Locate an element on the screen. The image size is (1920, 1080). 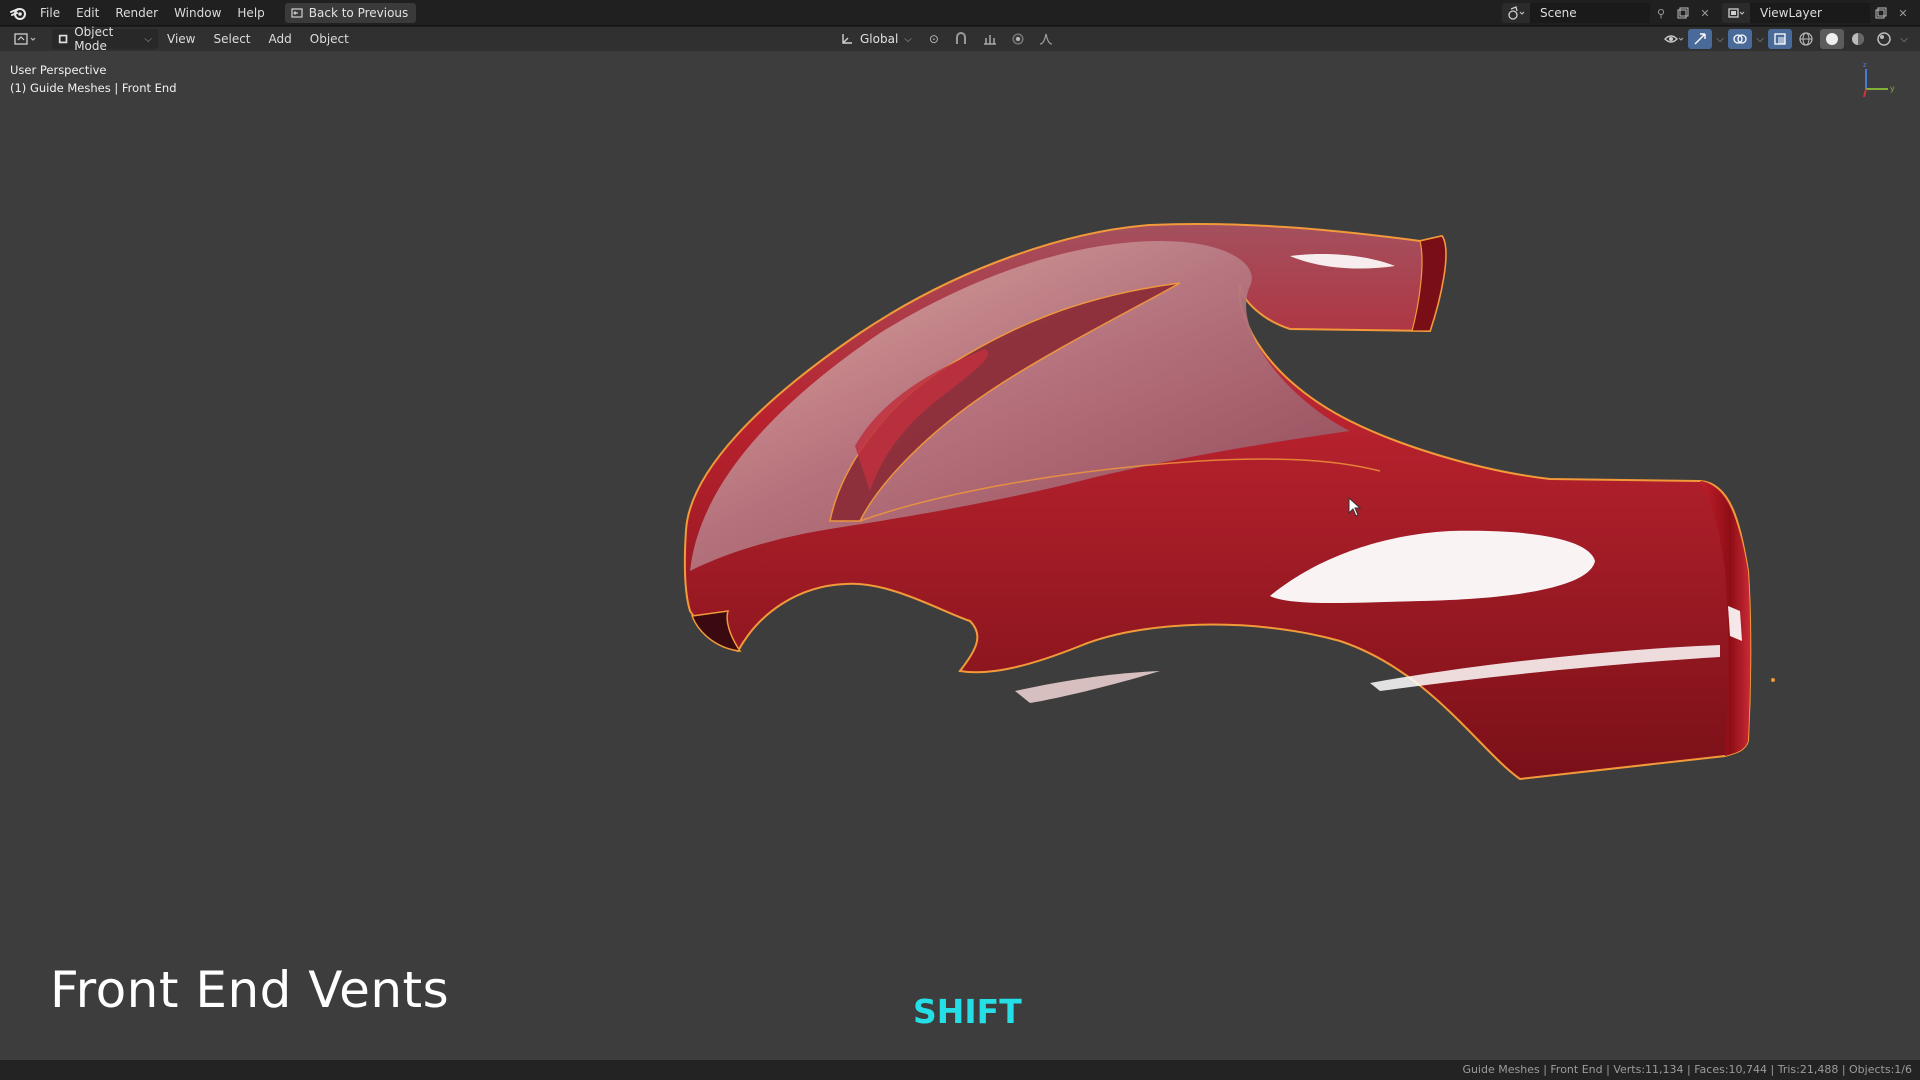
view-layer-icon is located at coordinates (1736, 13).